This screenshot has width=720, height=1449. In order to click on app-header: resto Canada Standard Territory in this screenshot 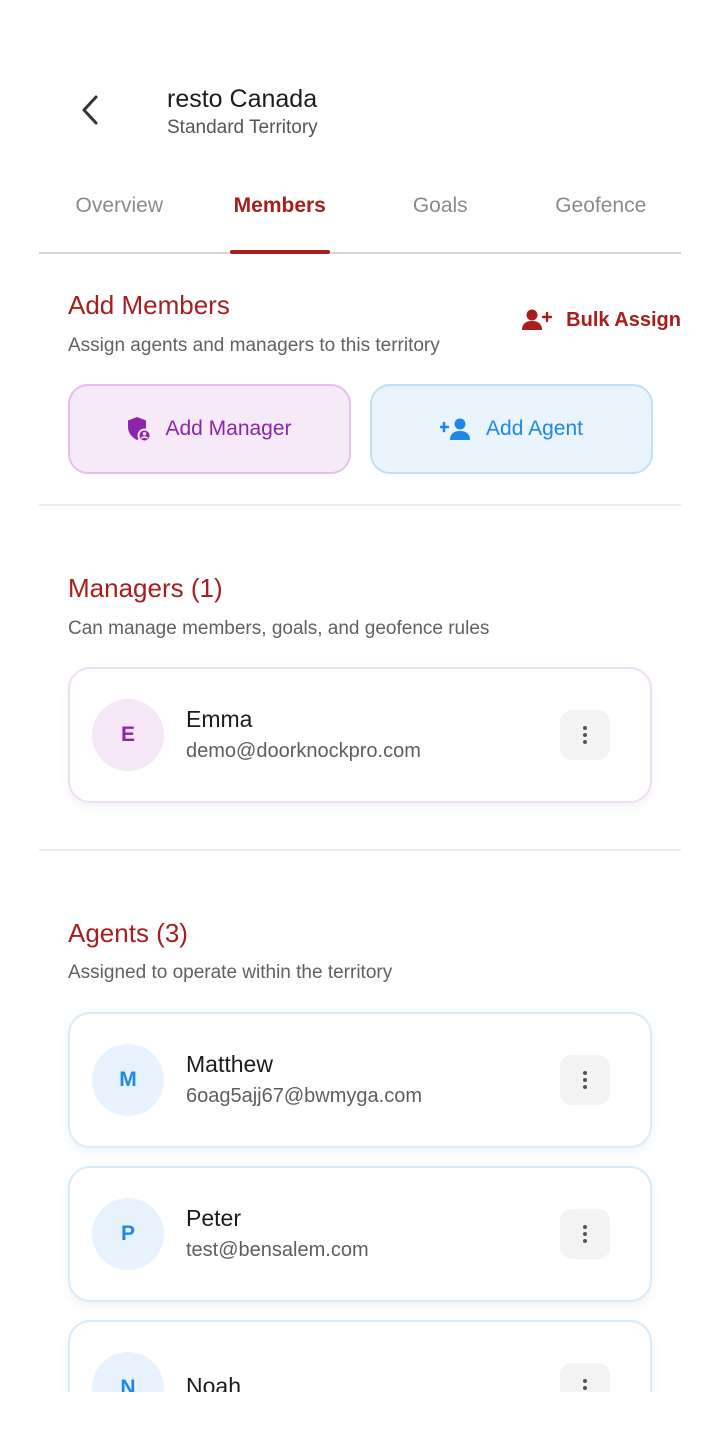, I will do `click(360, 90)`.